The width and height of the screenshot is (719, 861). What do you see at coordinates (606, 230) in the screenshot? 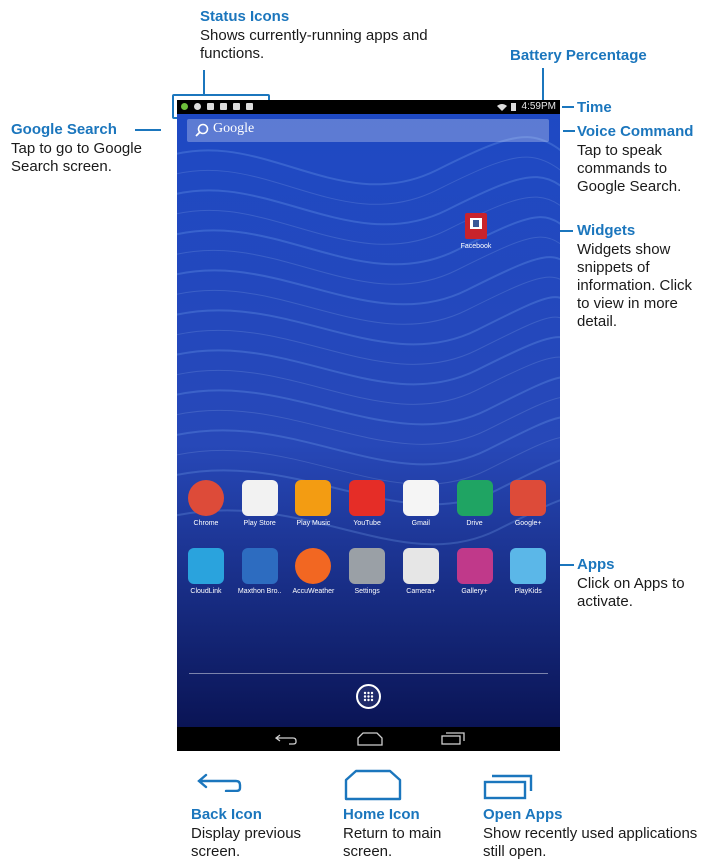
I see `widgets-title: Widgets` at bounding box center [606, 230].